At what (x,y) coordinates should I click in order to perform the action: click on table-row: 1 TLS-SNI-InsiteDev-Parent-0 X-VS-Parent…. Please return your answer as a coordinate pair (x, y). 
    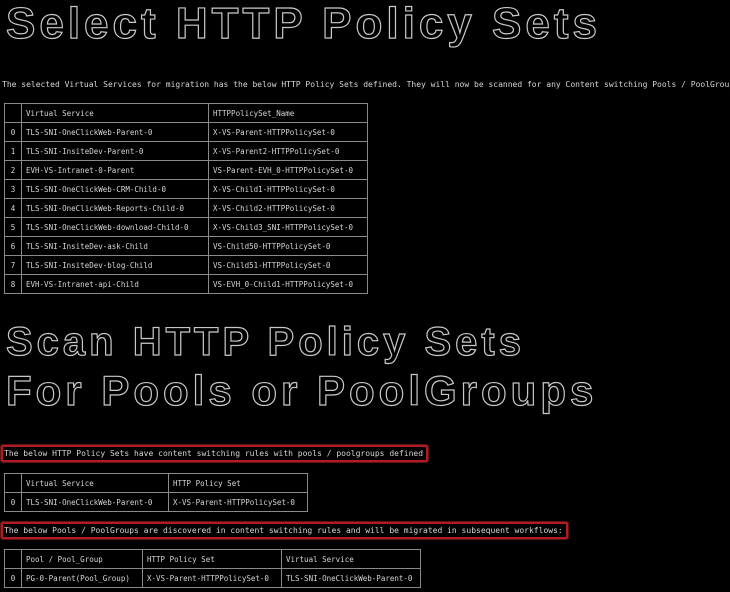
    Looking at the image, I should click on (186, 151).